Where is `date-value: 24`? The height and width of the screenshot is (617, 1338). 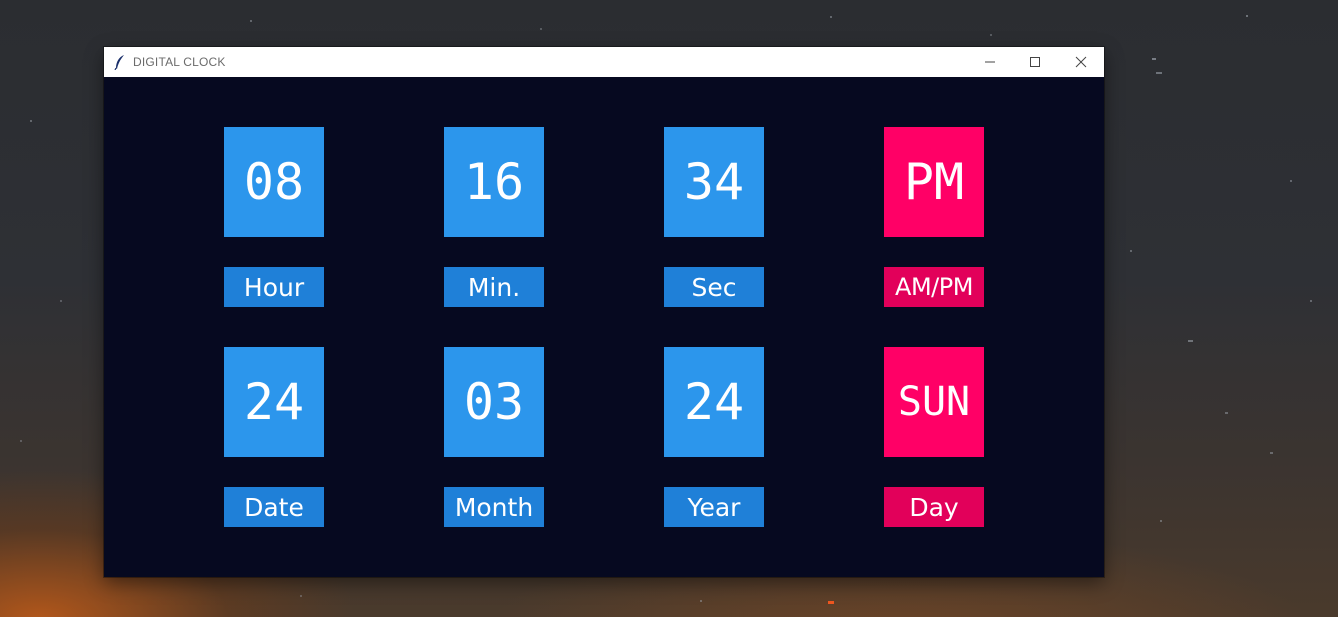
date-value: 24 is located at coordinates (274, 402).